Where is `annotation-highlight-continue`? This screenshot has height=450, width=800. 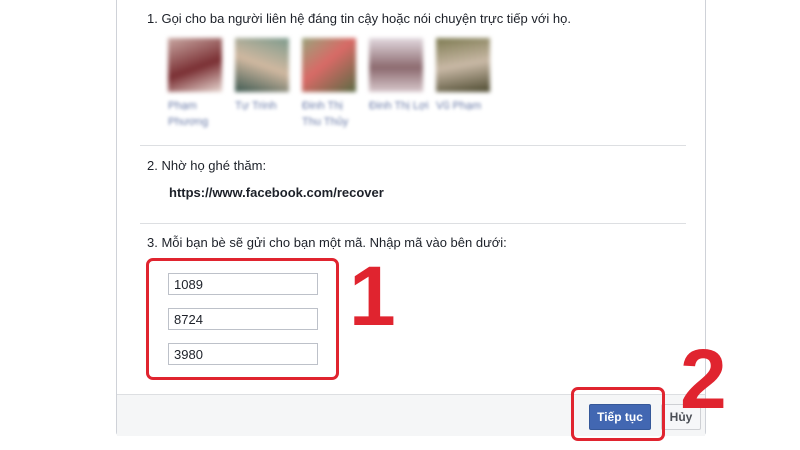 annotation-highlight-continue is located at coordinates (618, 414).